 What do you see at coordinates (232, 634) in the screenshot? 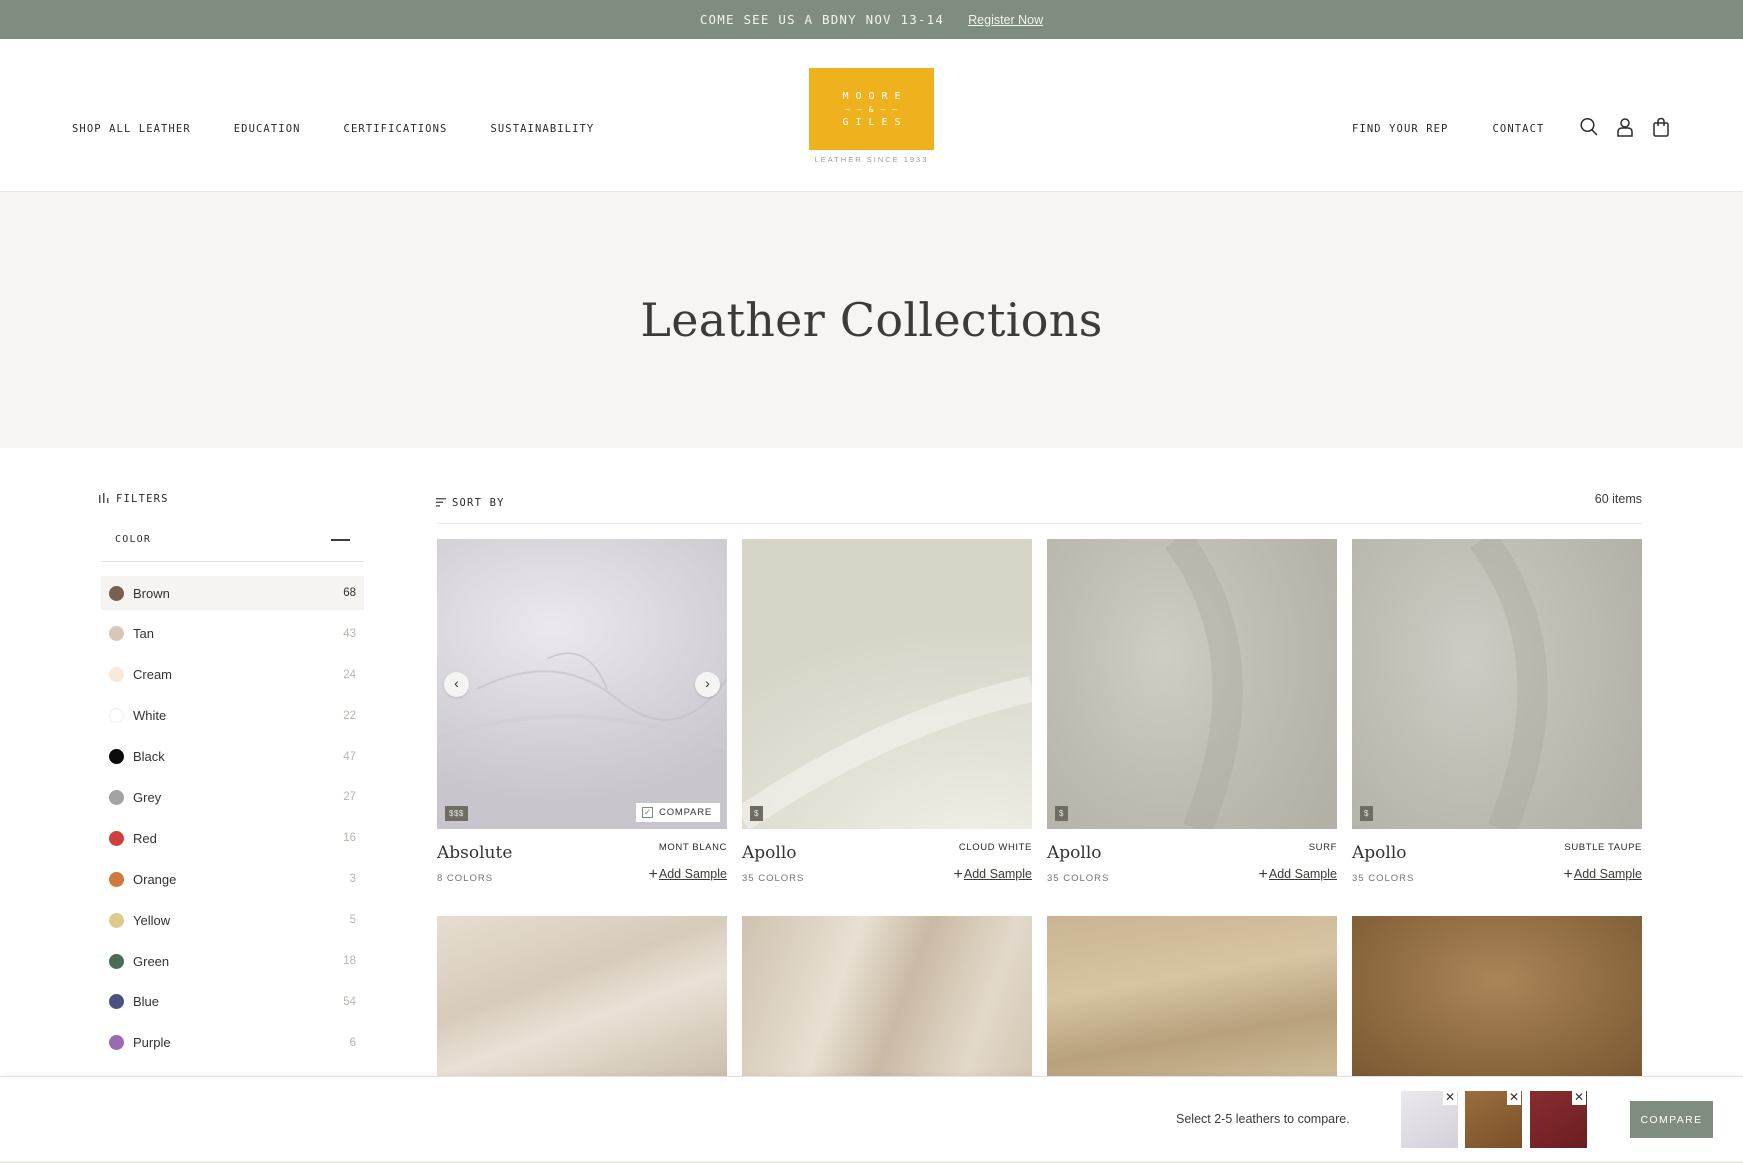
I see `color-option-tan: Tan 43` at bounding box center [232, 634].